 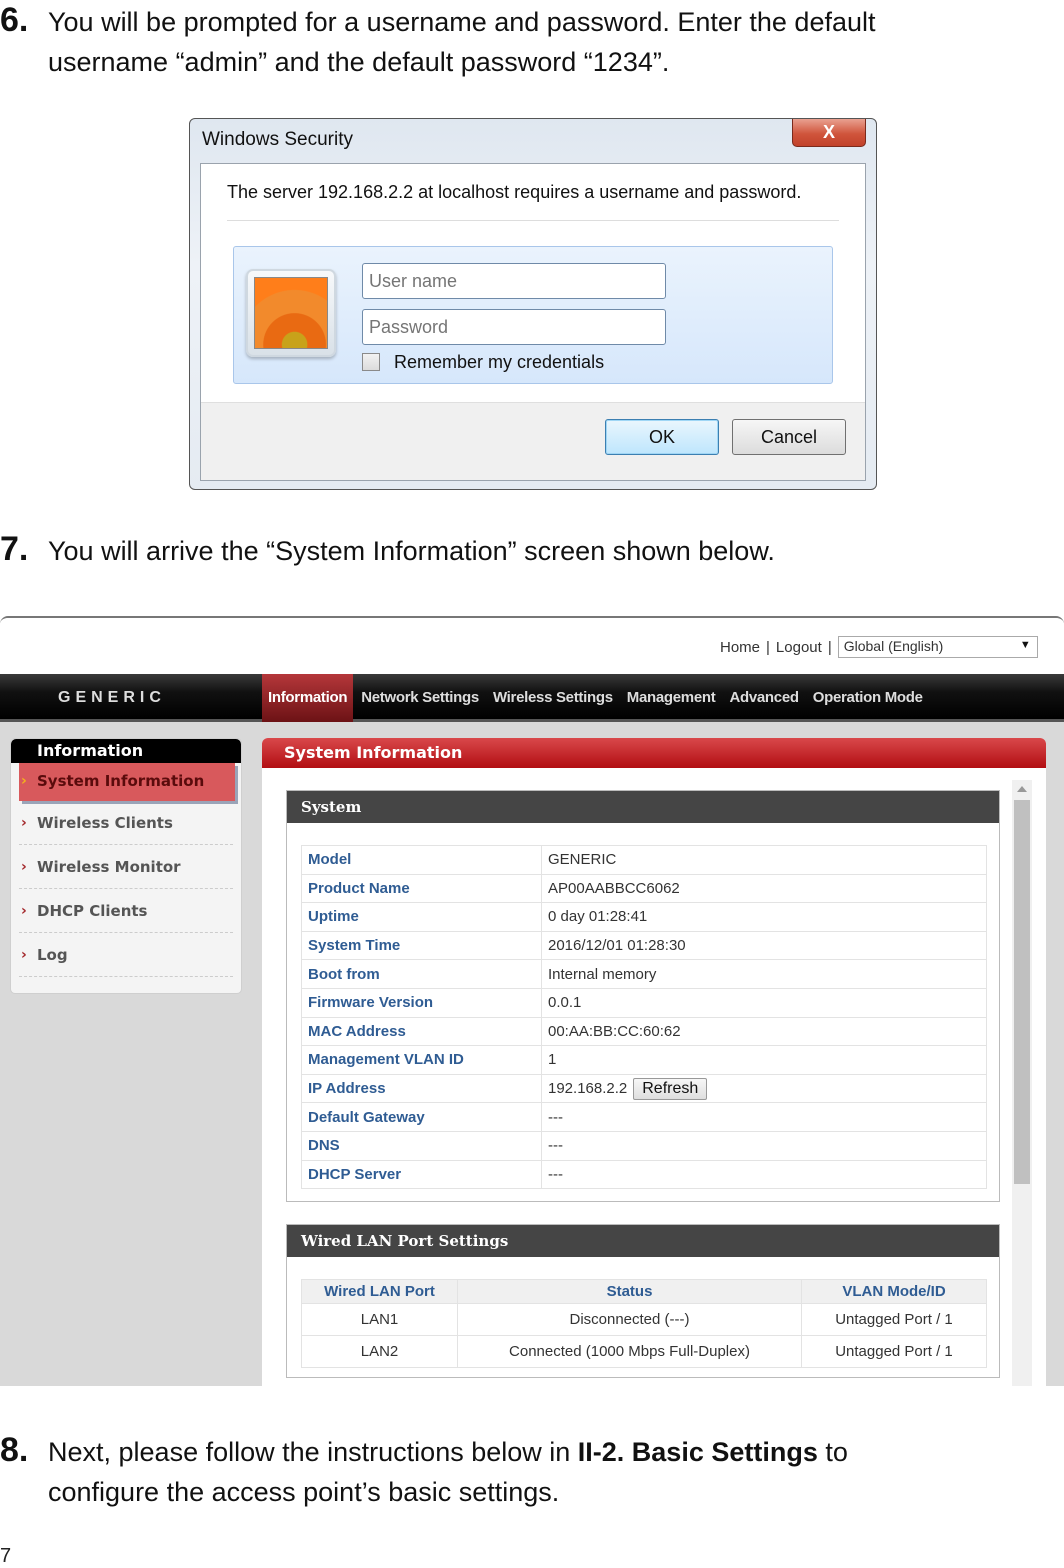 What do you see at coordinates (893, 646) in the screenshot?
I see `language-value: Global (English)` at bounding box center [893, 646].